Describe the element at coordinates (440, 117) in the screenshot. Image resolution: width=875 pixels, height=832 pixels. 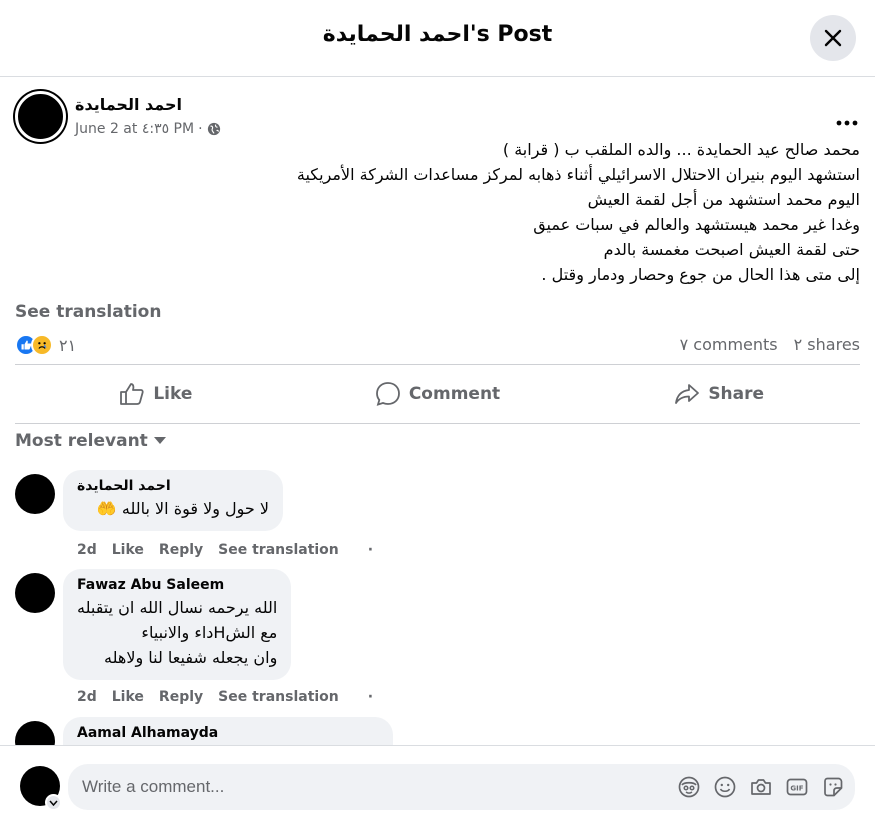
I see `post-header: احمد الحمايدة June 2 at ٤:٣٥ PM ·` at that location.